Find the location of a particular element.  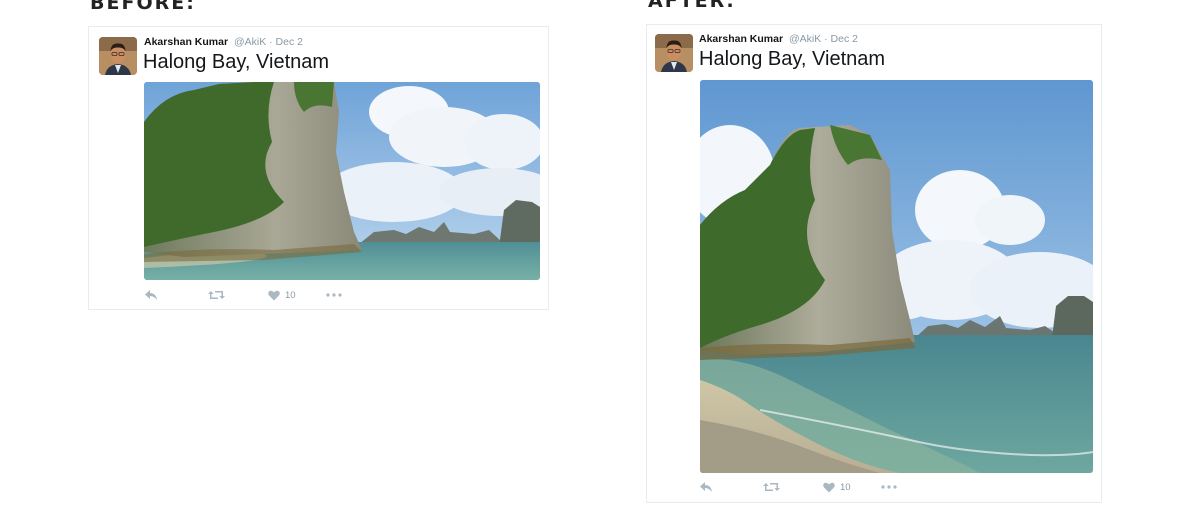

after-label: AFTER: is located at coordinates (692, 6).